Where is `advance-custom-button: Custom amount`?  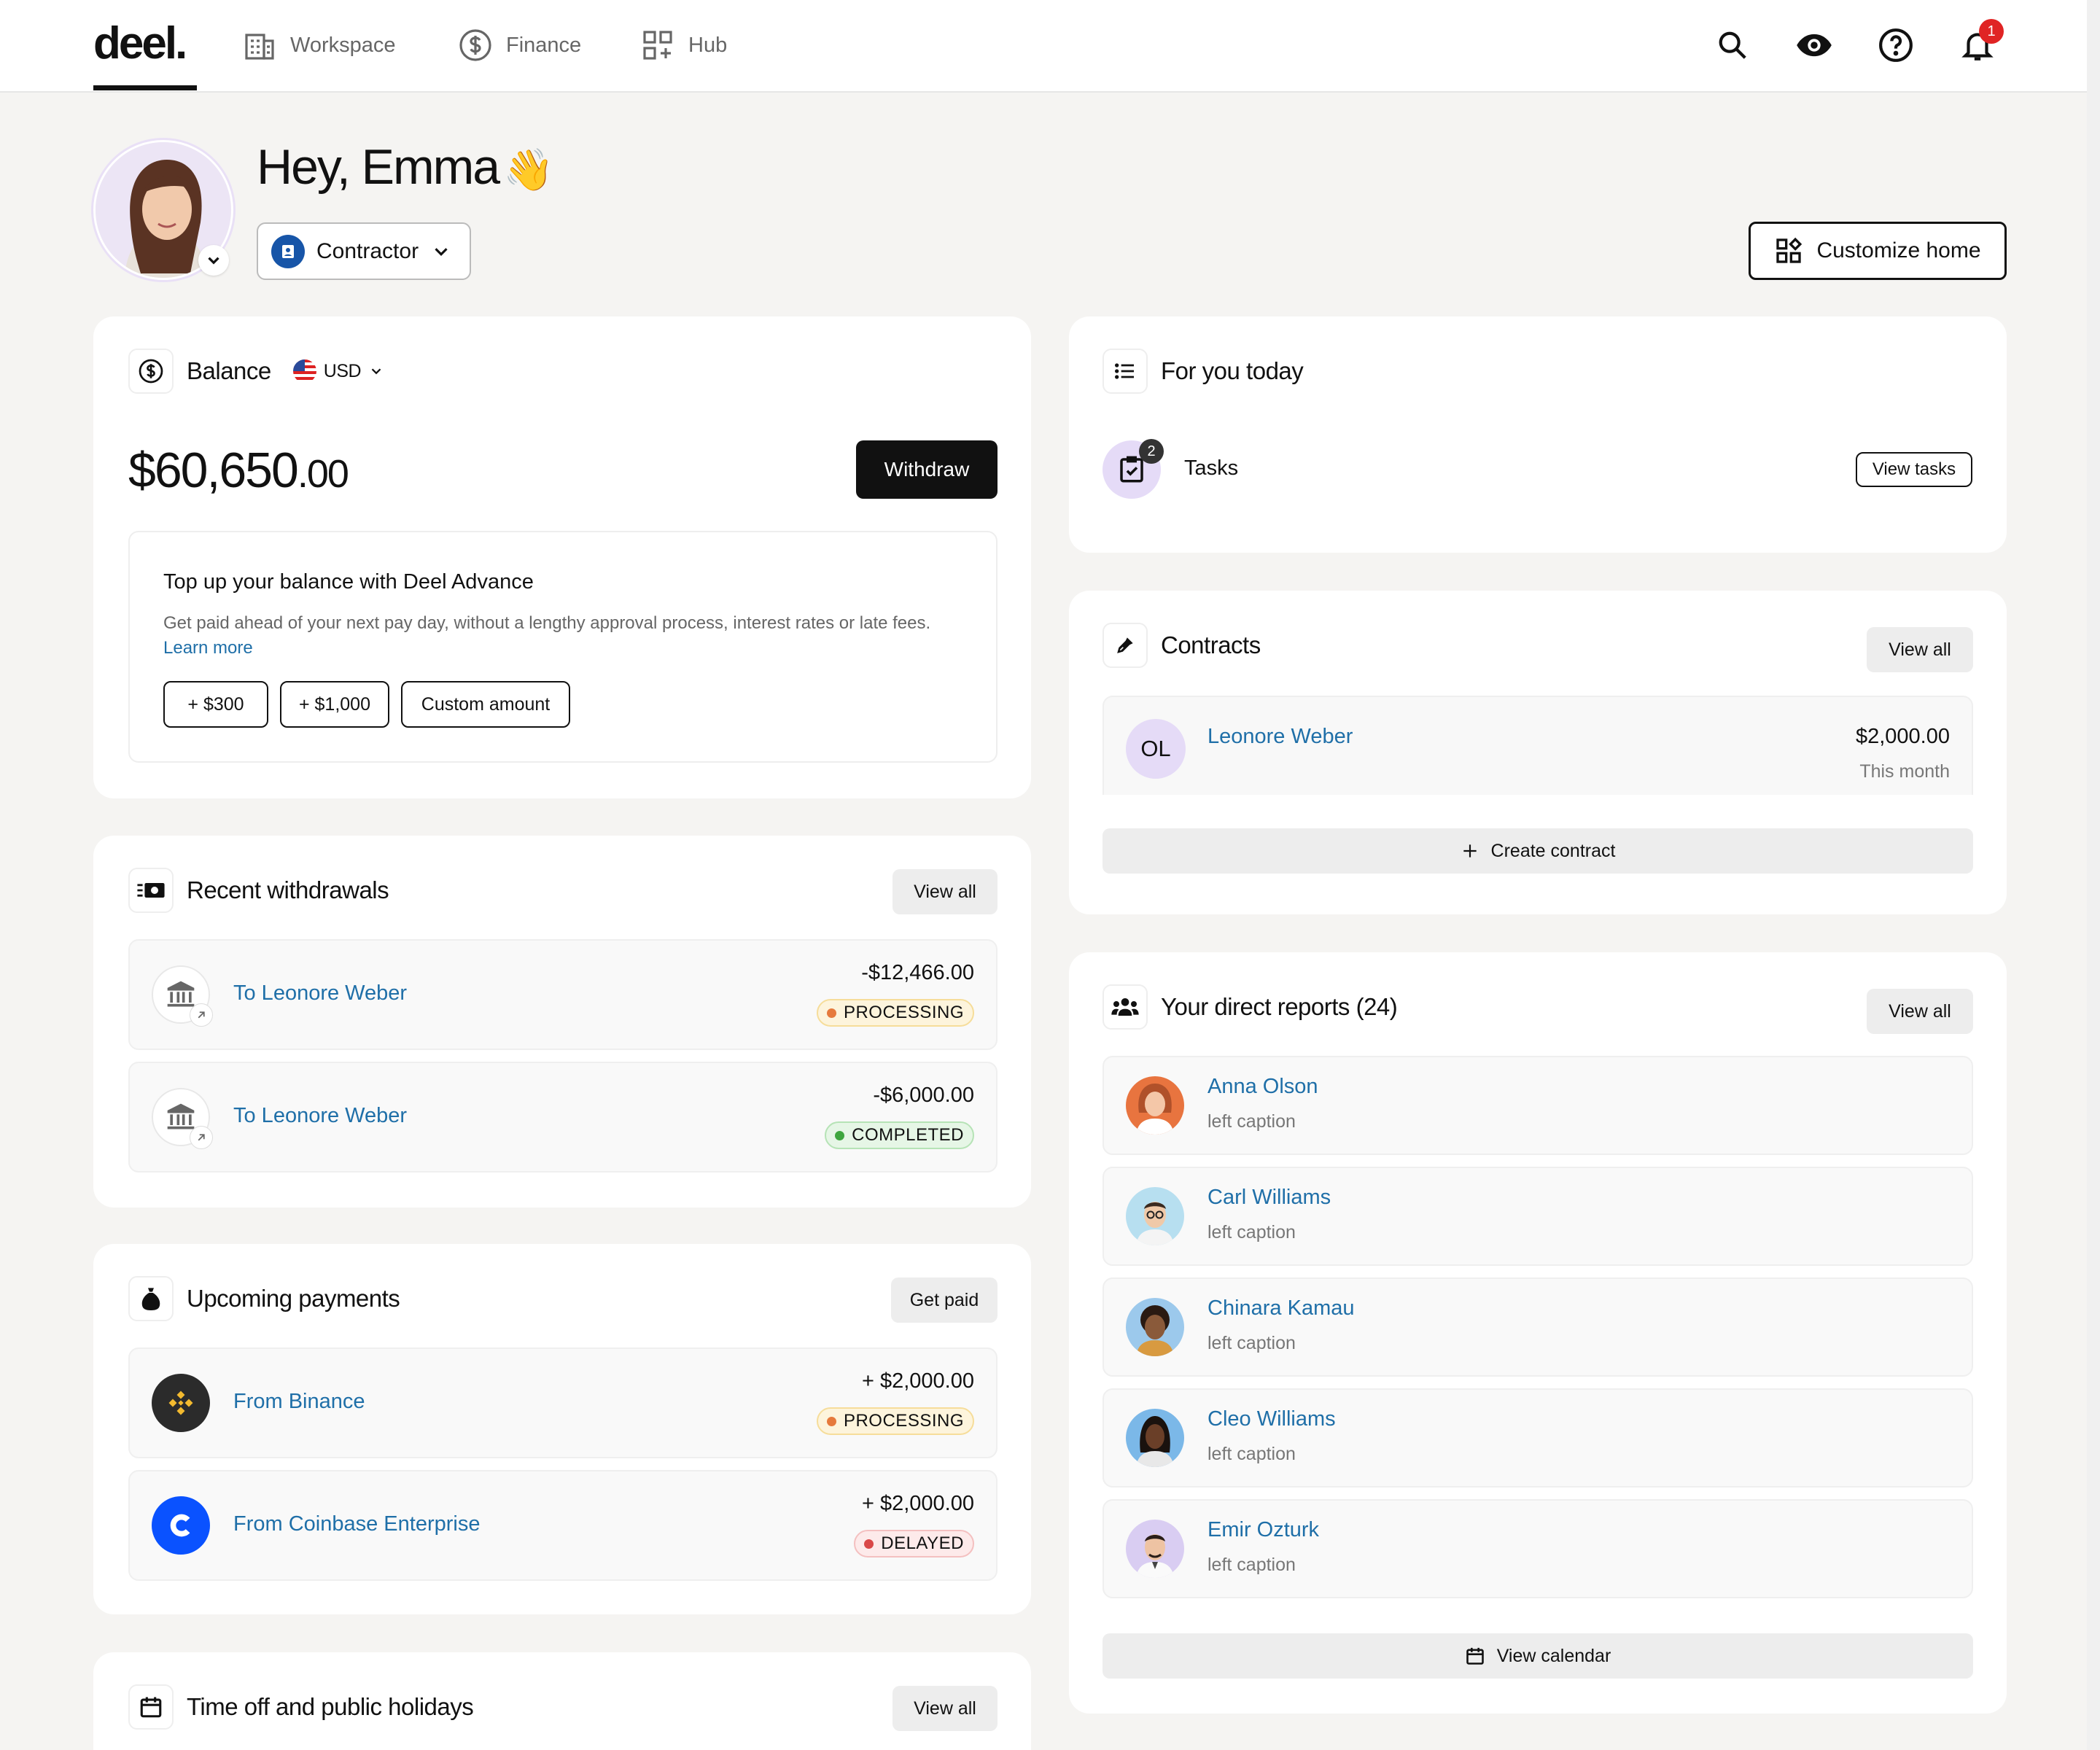
advance-custom-button: Custom amount is located at coordinates (485, 704).